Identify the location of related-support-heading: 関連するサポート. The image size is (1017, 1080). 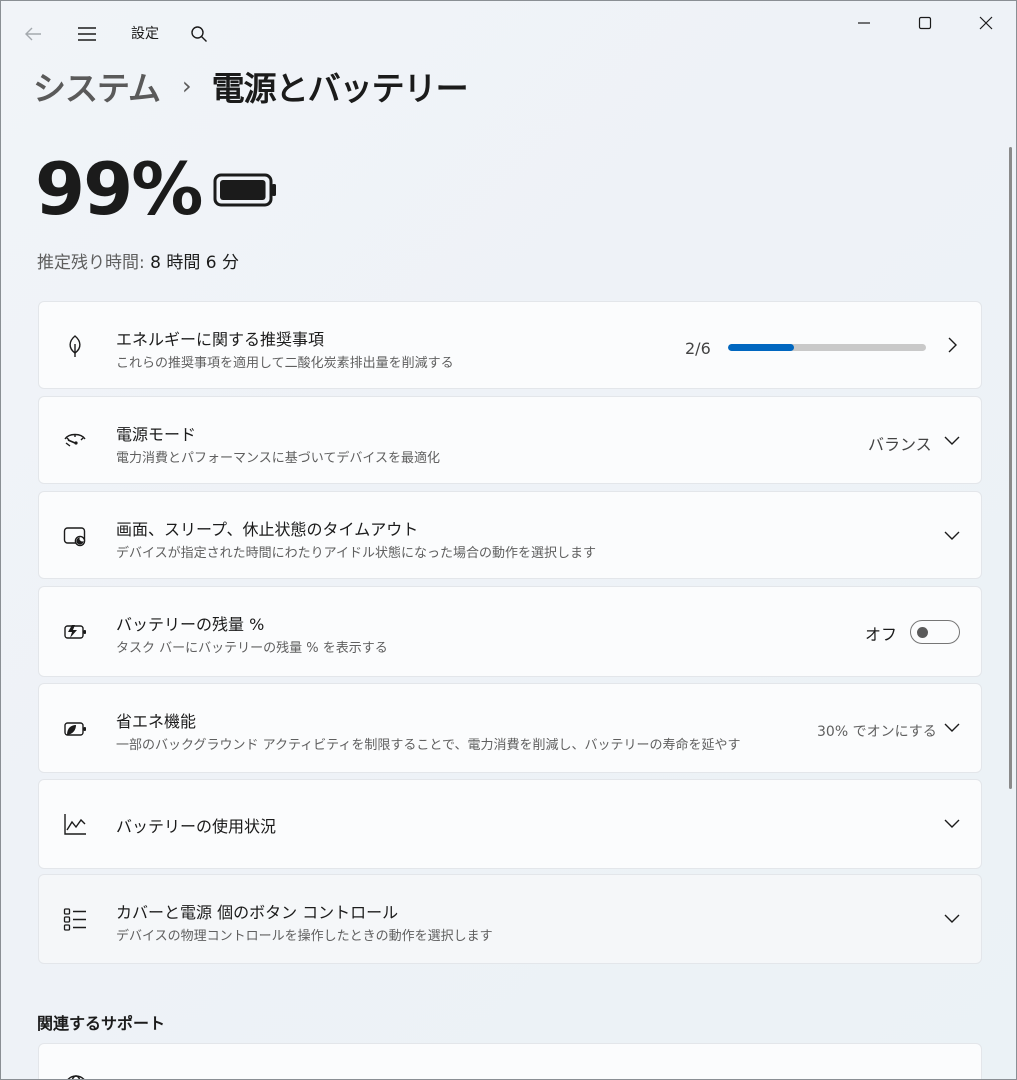
(101, 1023).